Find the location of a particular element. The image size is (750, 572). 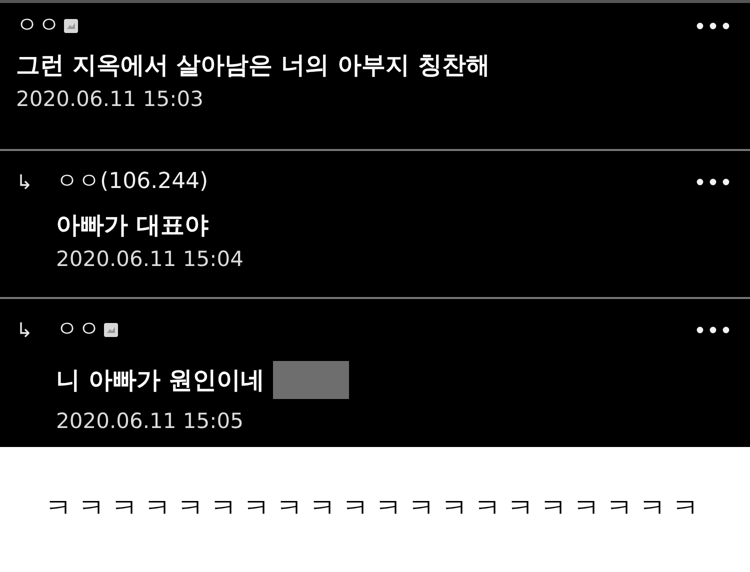

comment-text: 그런 지옥에서 살아남은 너의 아부지 칭찬해 is located at coordinates (253, 65).